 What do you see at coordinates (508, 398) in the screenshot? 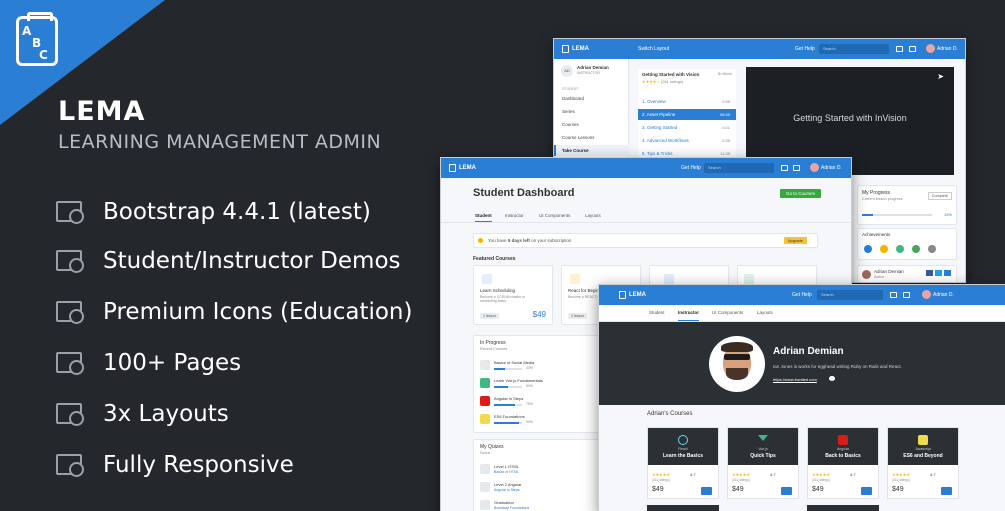
I see `course-title: Angular in Steps` at bounding box center [508, 398].